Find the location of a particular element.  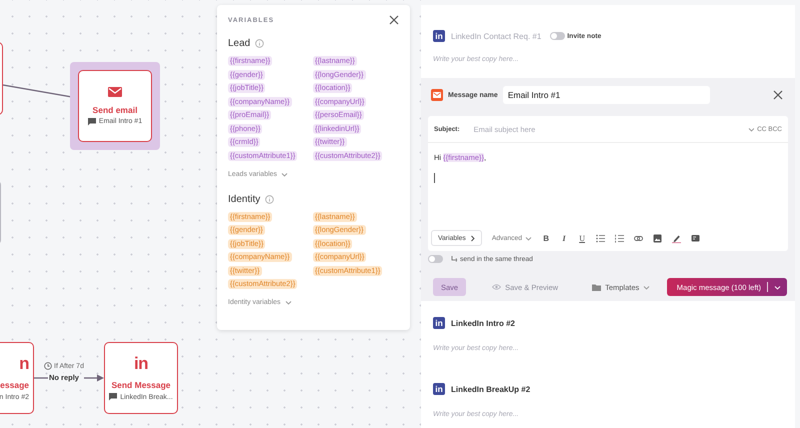

card-icon is located at coordinates (695, 238).